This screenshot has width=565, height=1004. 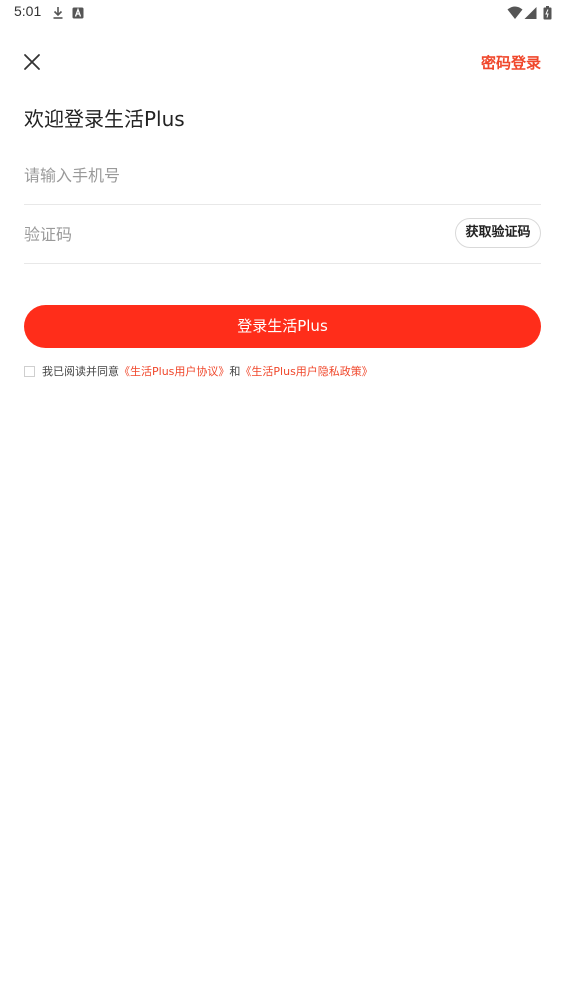 What do you see at coordinates (104, 119) in the screenshot?
I see `page-title: 欢迎登录生活Plus` at bounding box center [104, 119].